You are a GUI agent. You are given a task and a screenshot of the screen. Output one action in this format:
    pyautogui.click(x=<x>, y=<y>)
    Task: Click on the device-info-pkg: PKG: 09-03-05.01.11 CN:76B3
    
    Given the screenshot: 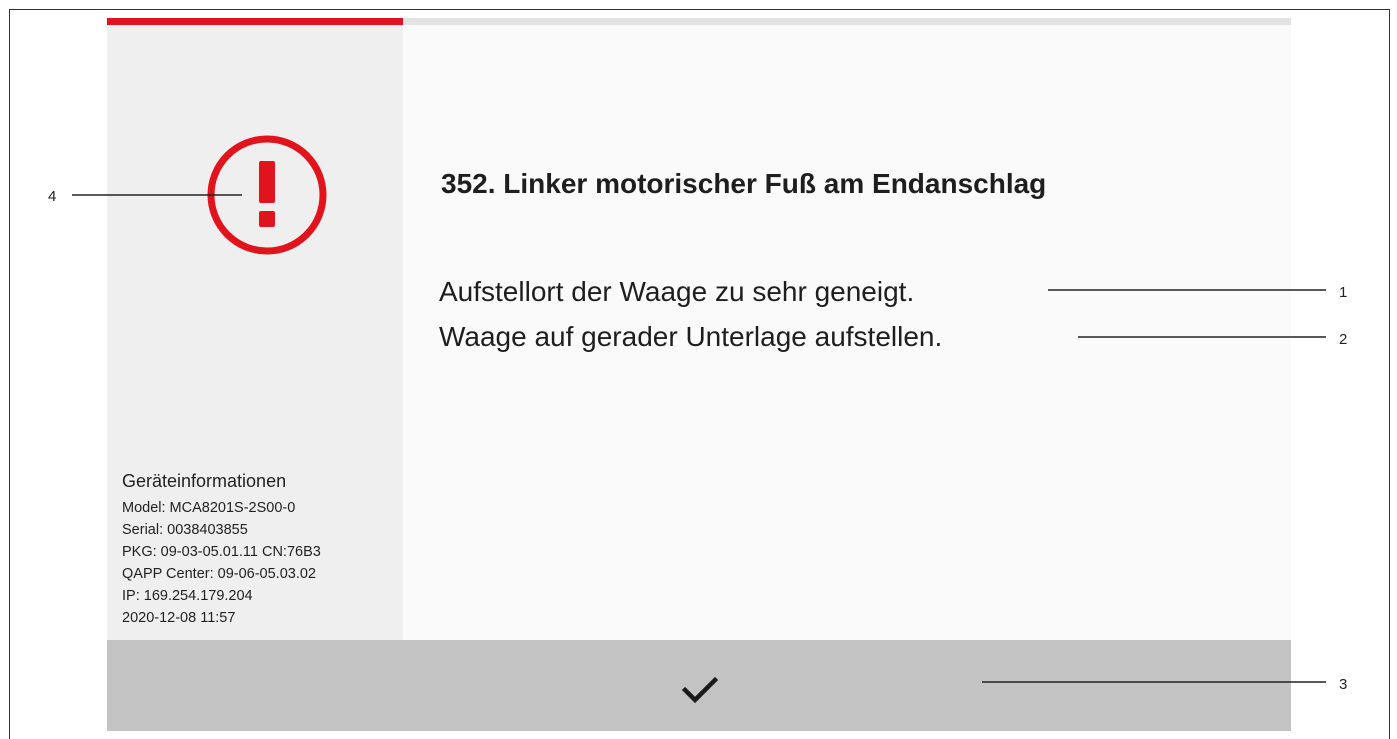 What is the action you would take?
    pyautogui.click(x=221, y=552)
    